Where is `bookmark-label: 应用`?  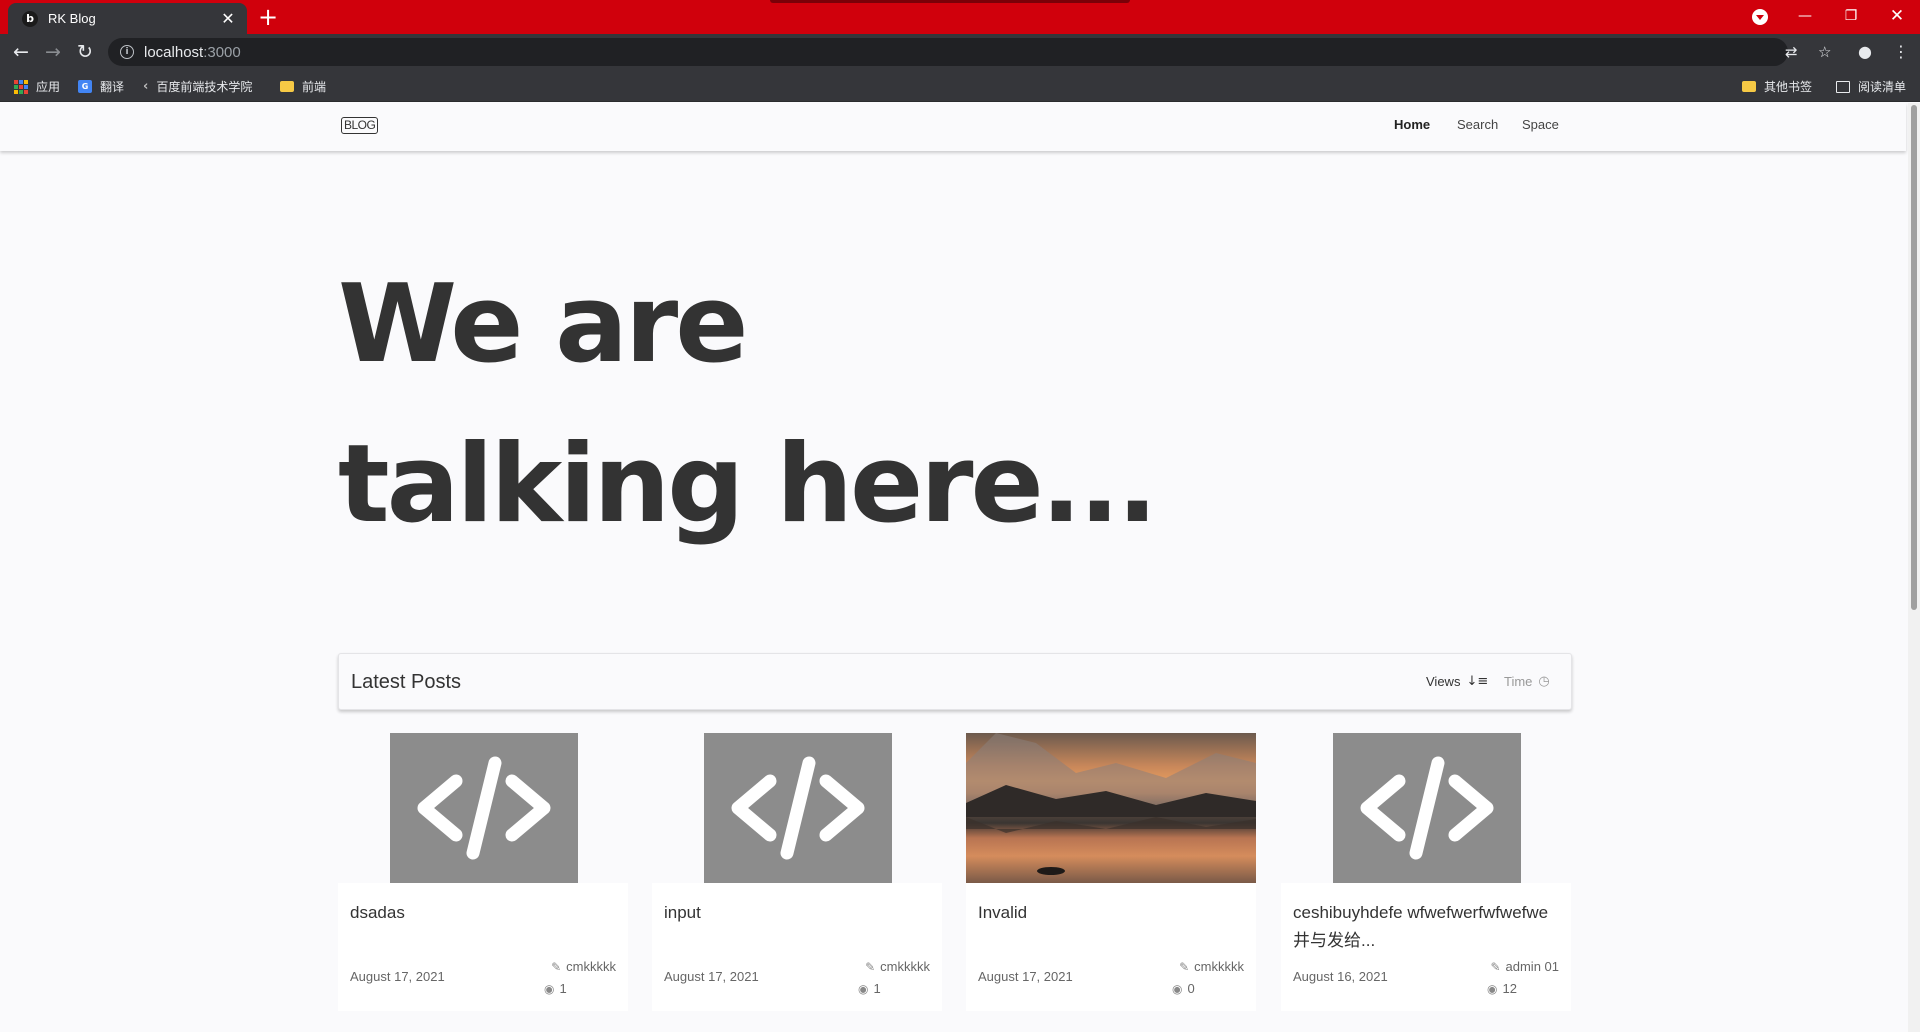
bookmark-label: 应用 is located at coordinates (48, 87).